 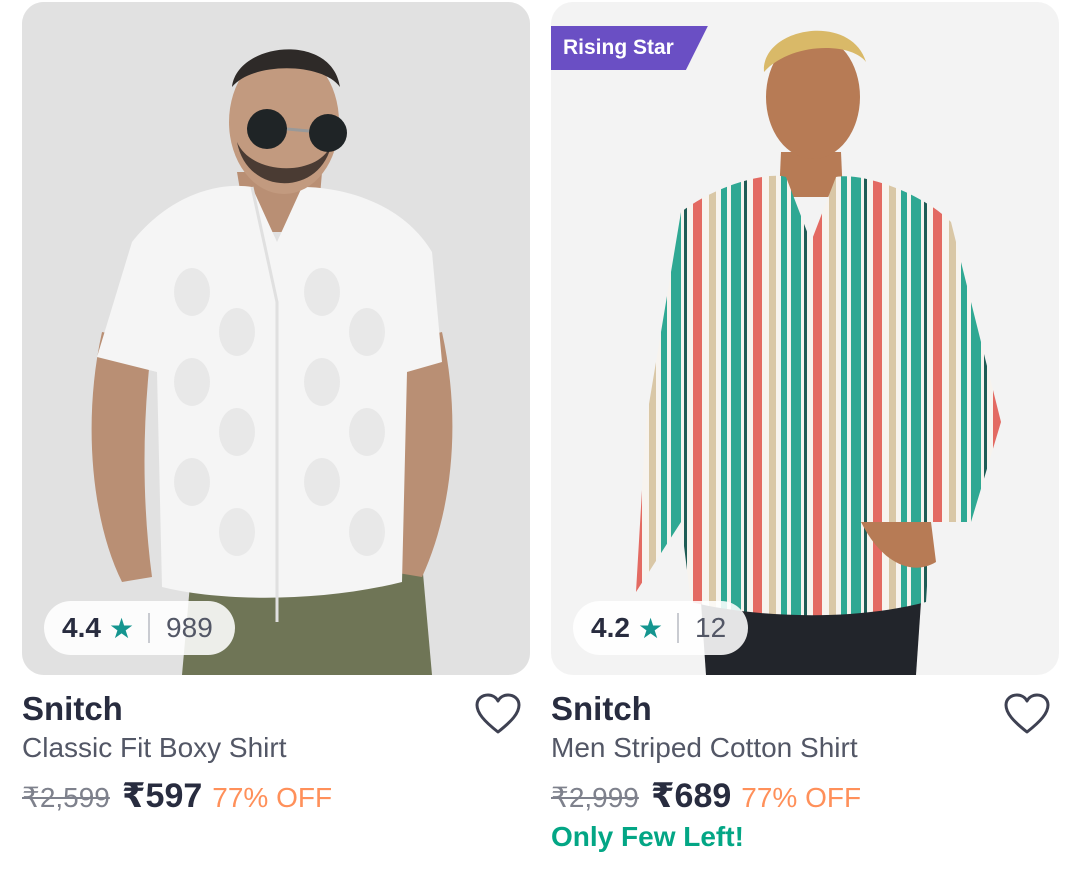 What do you see at coordinates (704, 748) in the screenshot?
I see `product-title: Men Striped Cotton Shirt` at bounding box center [704, 748].